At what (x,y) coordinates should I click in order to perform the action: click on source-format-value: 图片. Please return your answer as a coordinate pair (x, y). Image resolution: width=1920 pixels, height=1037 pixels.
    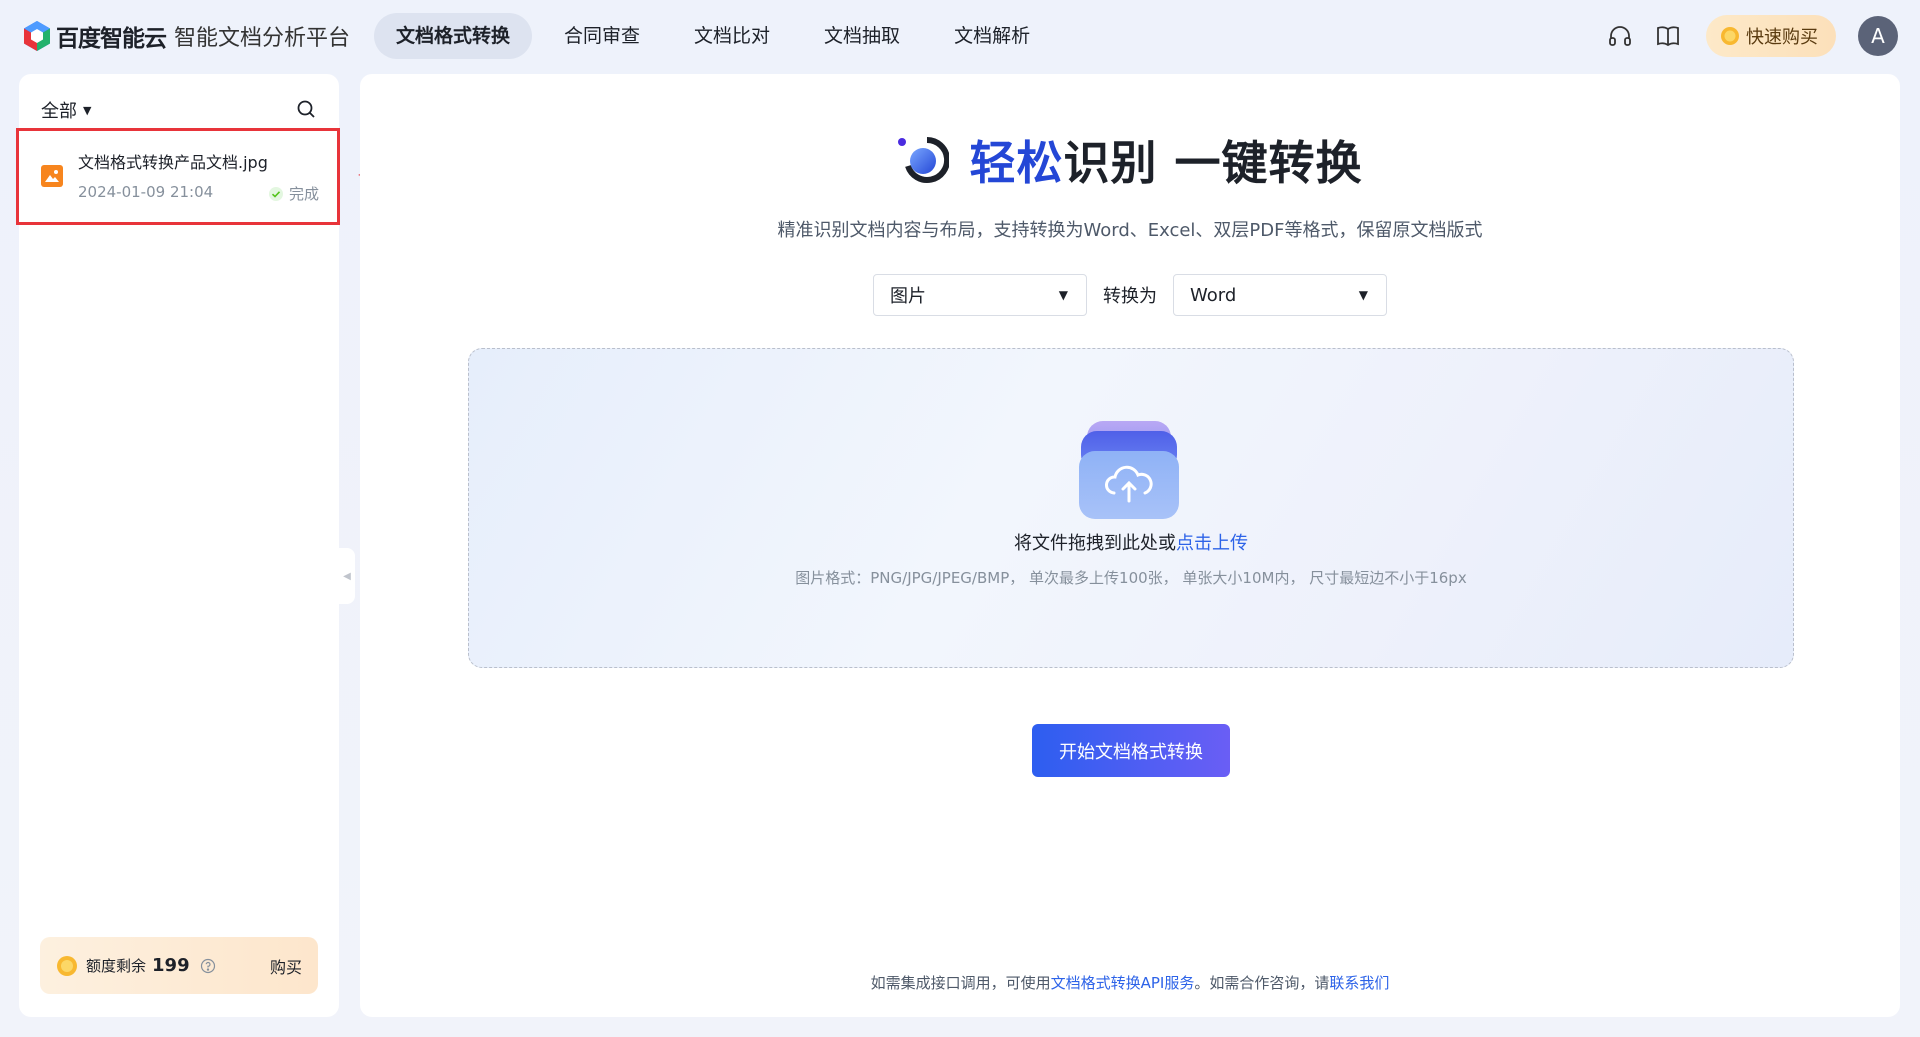
    Looking at the image, I should click on (908, 296).